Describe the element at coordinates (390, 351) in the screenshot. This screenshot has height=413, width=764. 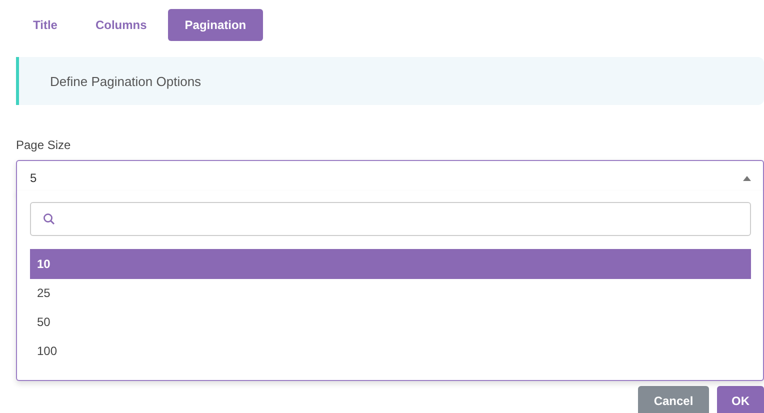
I see `dropdown-option: 100` at that location.